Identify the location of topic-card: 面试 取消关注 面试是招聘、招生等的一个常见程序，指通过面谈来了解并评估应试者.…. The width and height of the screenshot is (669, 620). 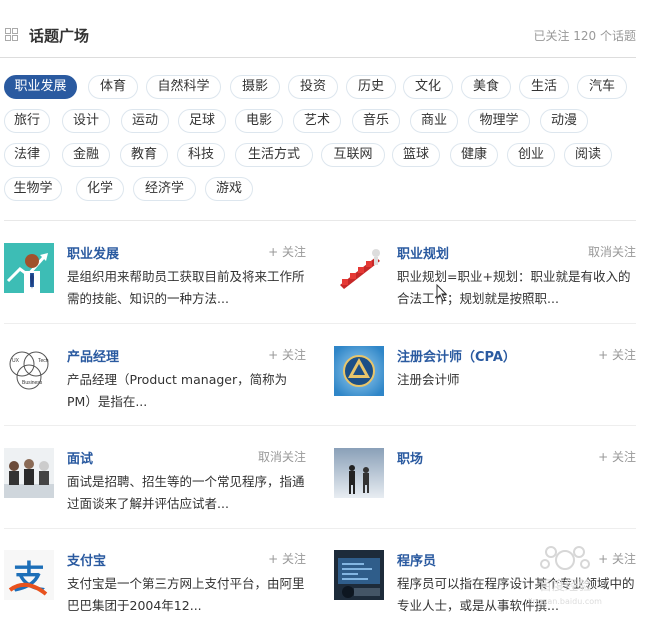
(155, 488).